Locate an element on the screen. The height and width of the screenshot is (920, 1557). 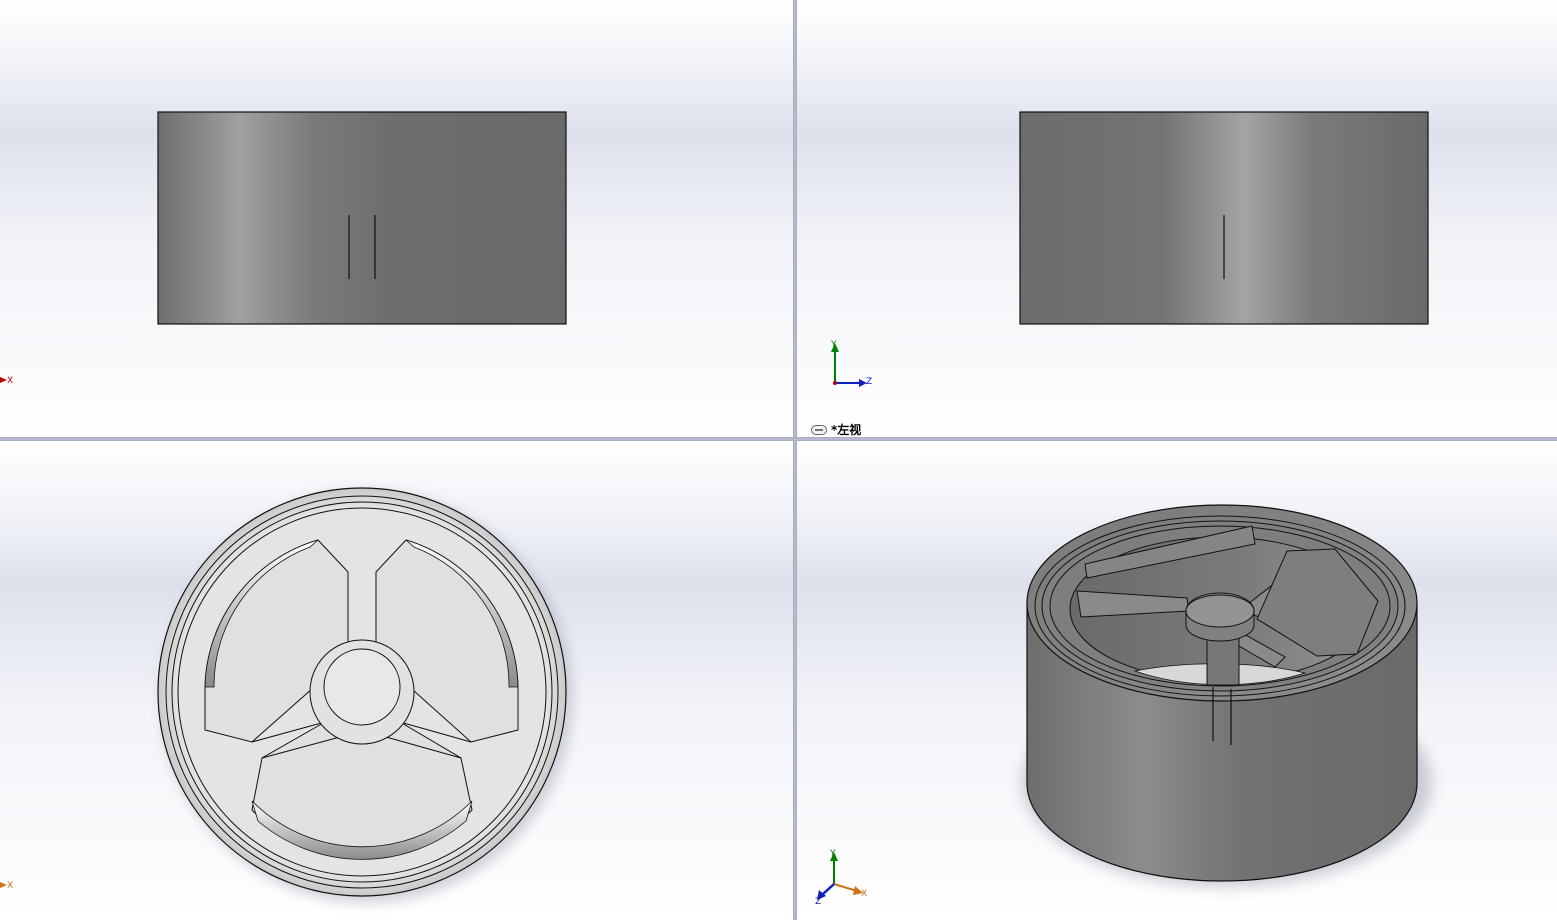
triad-iso-x-label: X is located at coordinates (864, 894).